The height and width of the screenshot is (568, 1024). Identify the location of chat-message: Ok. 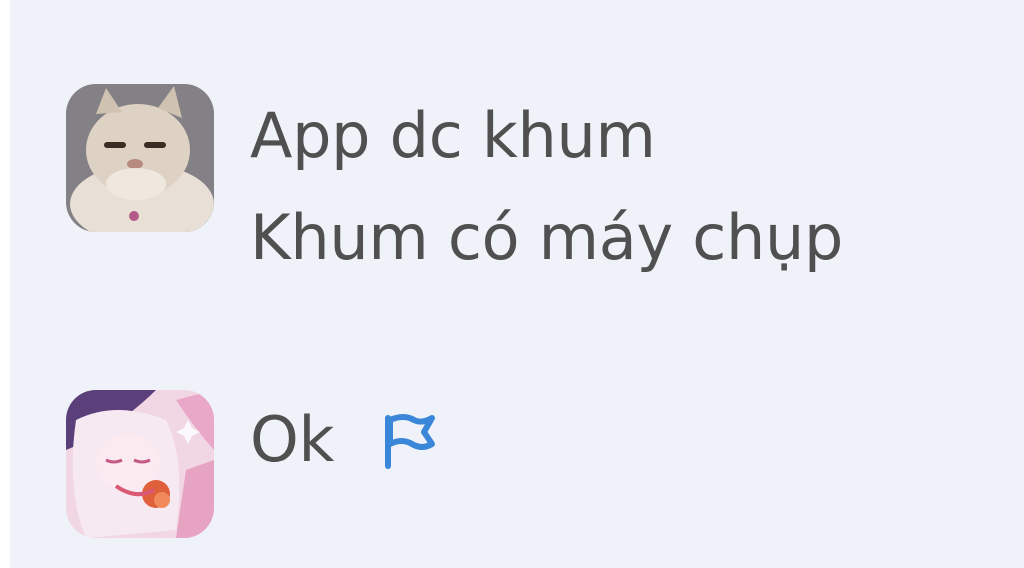
(252, 464).